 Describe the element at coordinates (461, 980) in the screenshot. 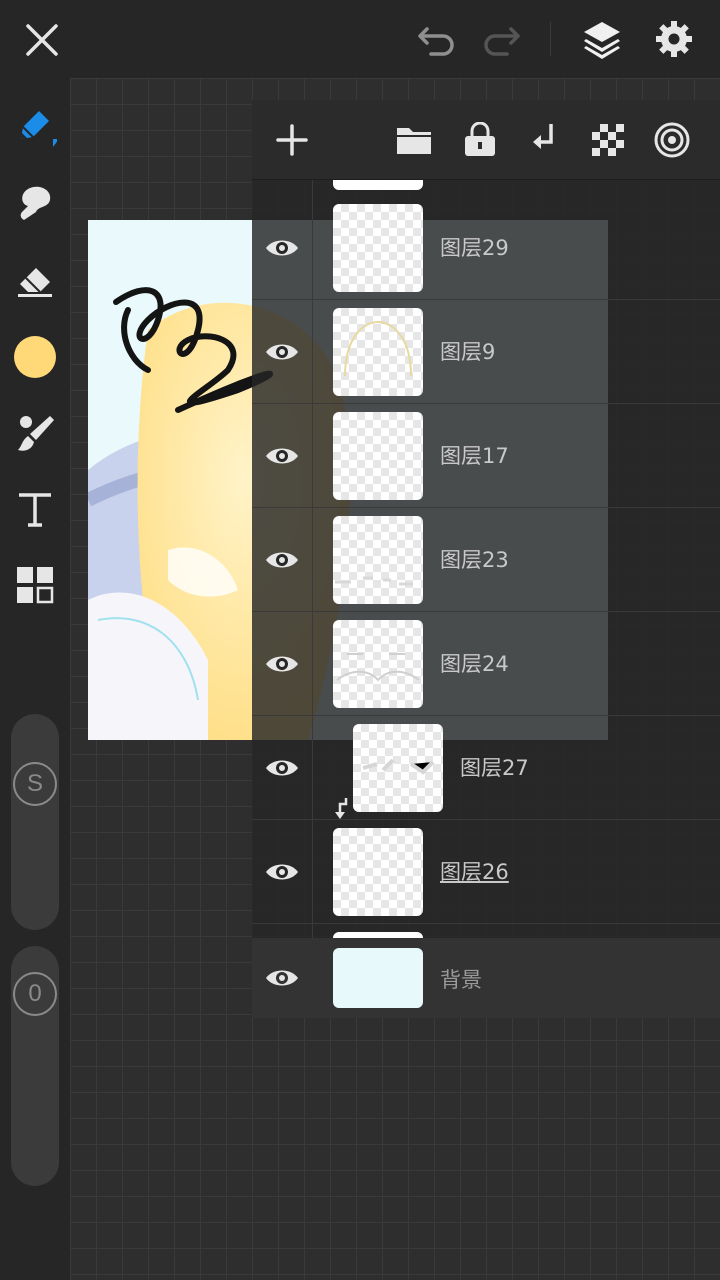

I see `background-layer-name: 背景` at that location.